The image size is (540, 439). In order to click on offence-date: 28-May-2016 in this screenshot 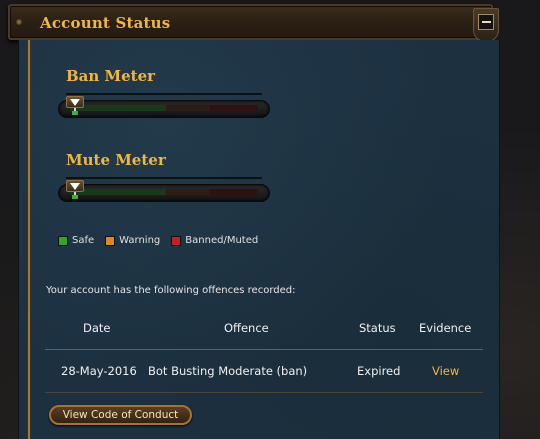, I will do `click(99, 371)`.